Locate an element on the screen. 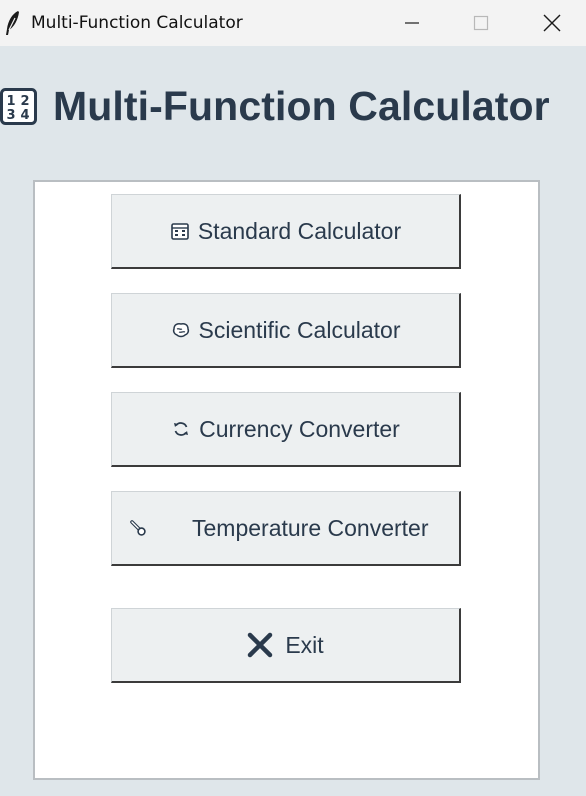  svg-text: 4 is located at coordinates (24, 115).